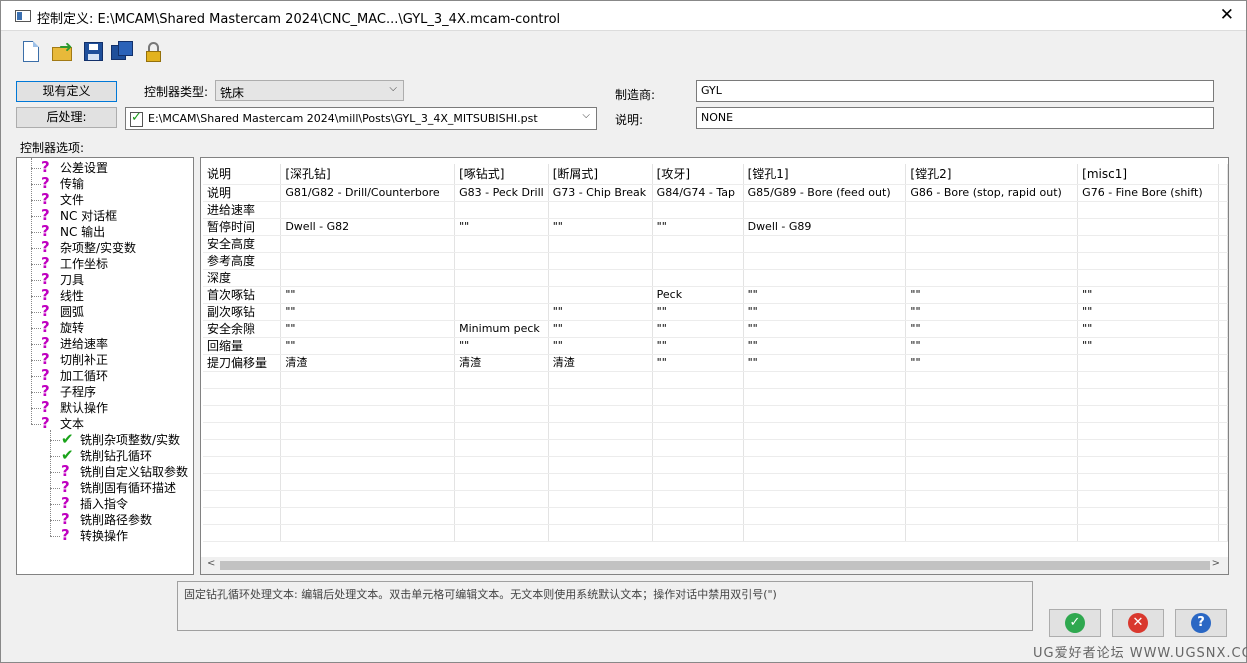 This screenshot has height=663, width=1247. What do you see at coordinates (955, 91) in the screenshot?
I see `manufacturer-field: GYL` at bounding box center [955, 91].